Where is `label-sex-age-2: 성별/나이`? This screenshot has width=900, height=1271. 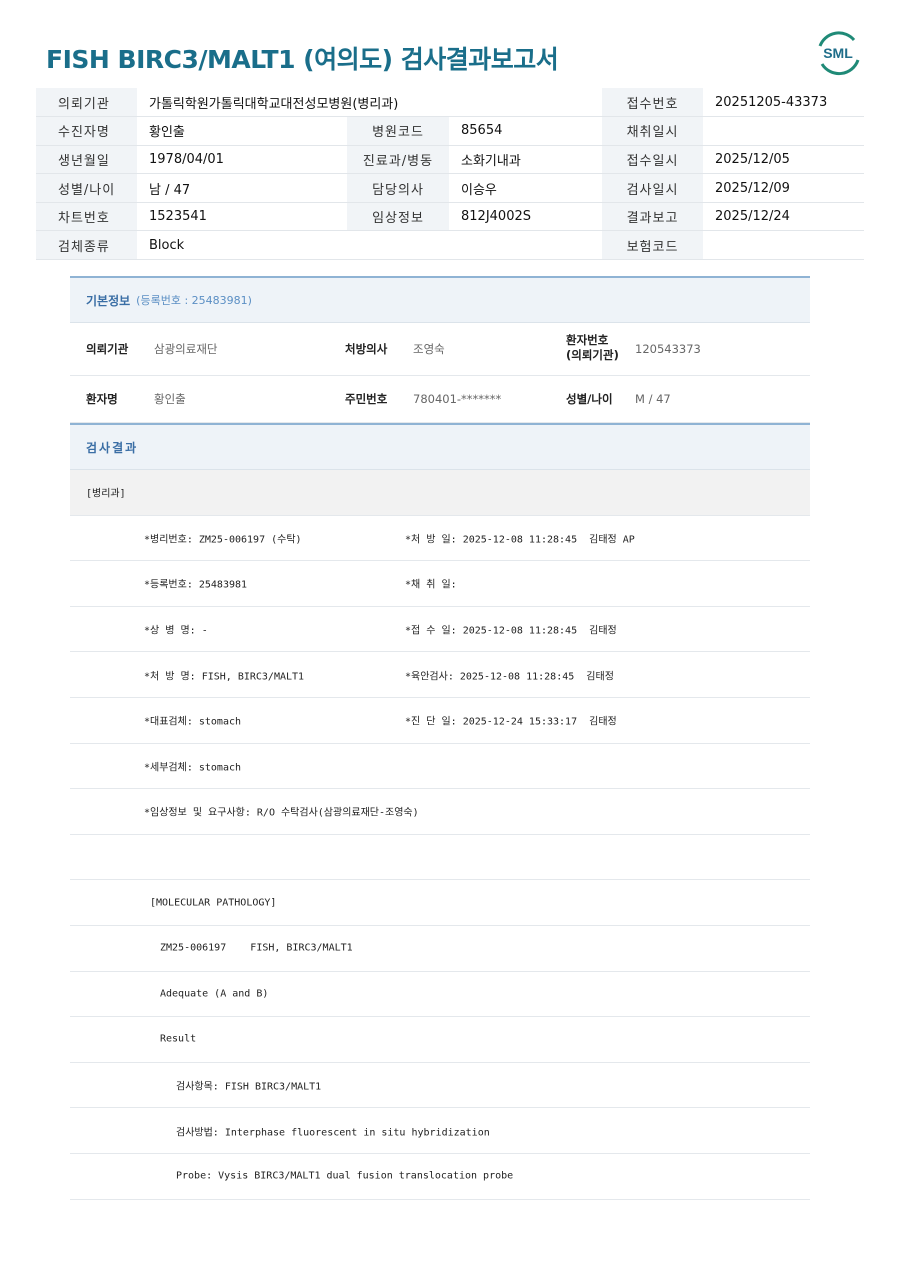 label-sex-age-2: 성별/나이 is located at coordinates (589, 399).